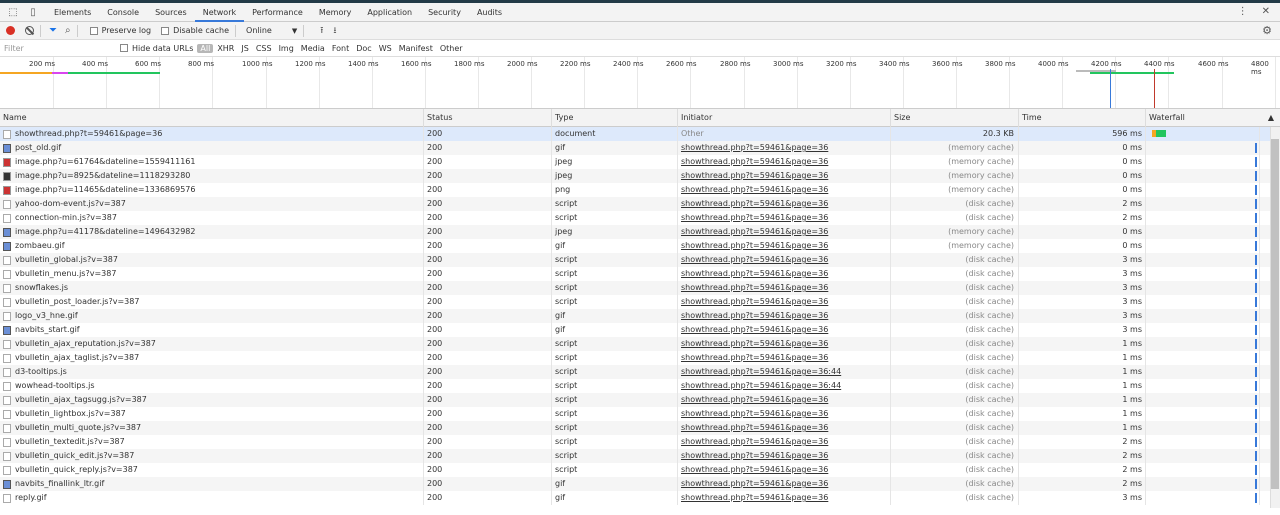 The height and width of the screenshot is (515, 1280). What do you see at coordinates (219, 12) in the screenshot?
I see `tab-network: Network` at bounding box center [219, 12].